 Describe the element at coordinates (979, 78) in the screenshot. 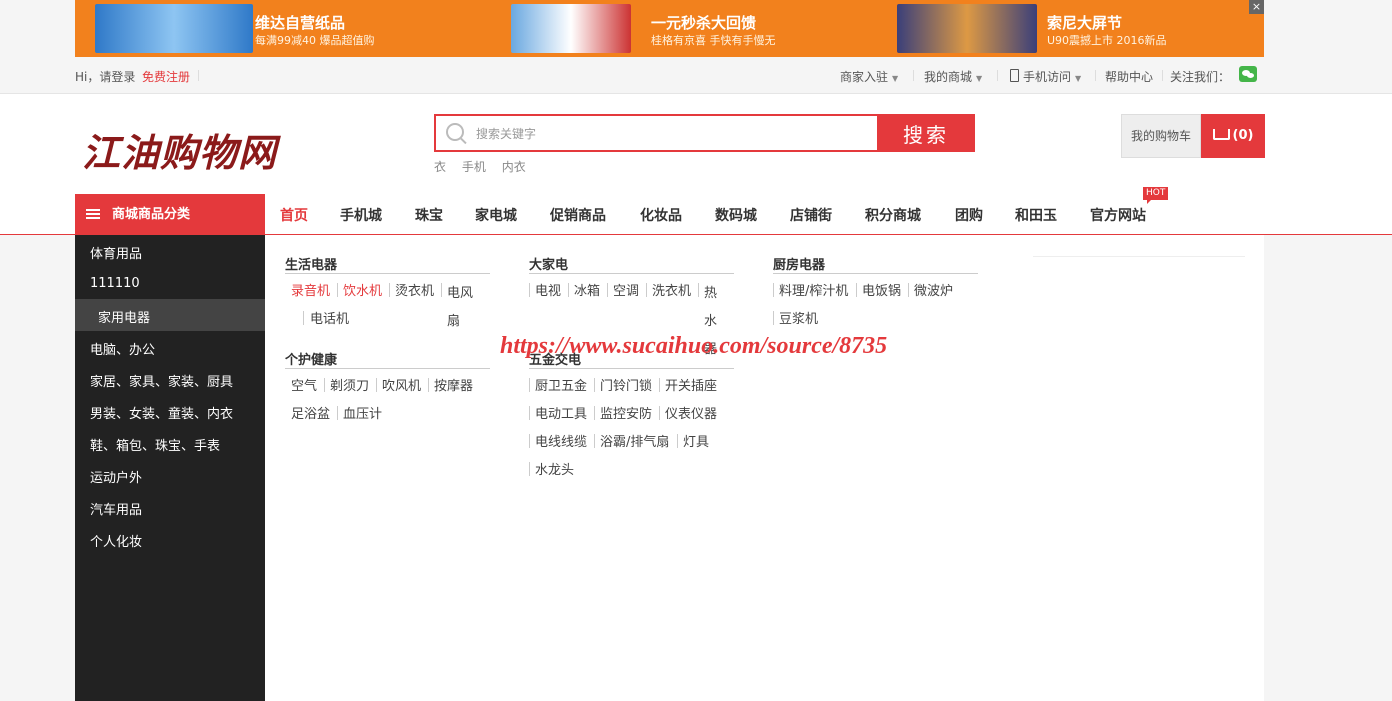

I see `chevron-down-icon: ▼` at that location.